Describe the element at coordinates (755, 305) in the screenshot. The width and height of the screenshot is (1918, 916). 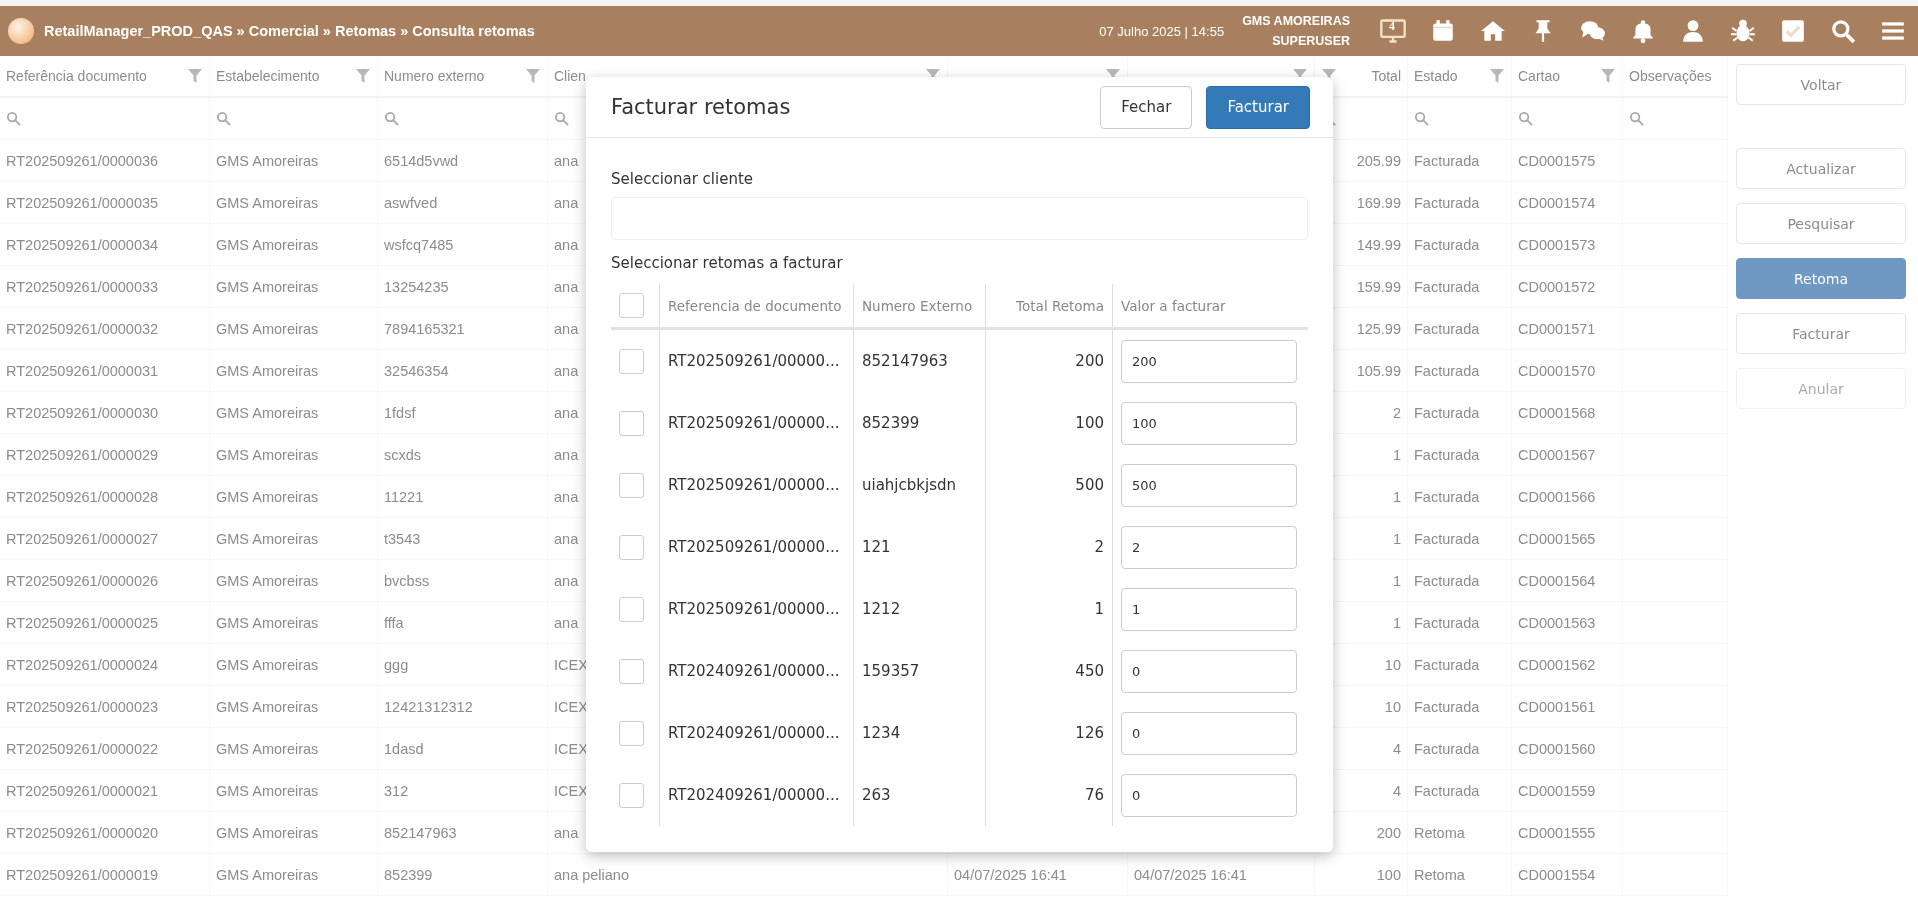
I see `column-header: Referencia de documento` at that location.